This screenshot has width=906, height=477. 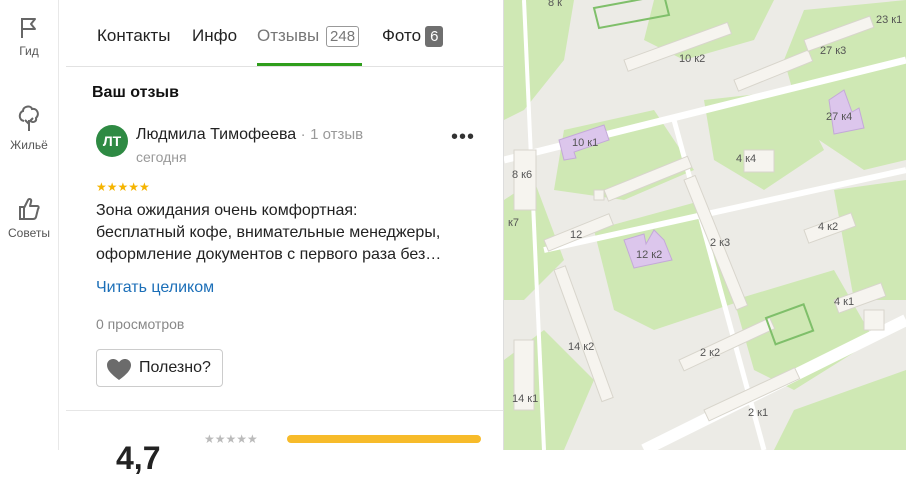 I want to click on tab-photos: Фото 6, so click(x=413, y=36).